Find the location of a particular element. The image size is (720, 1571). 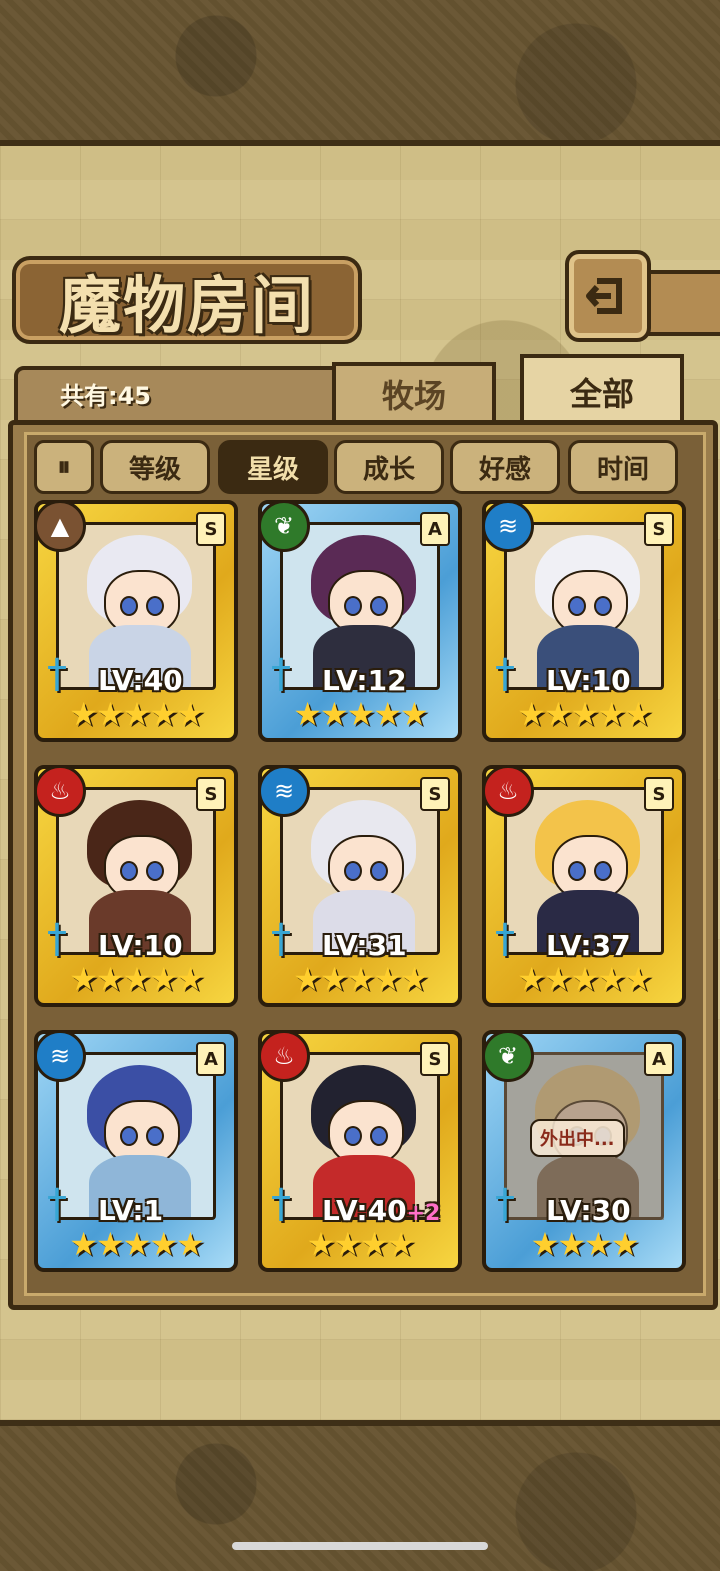

tab-ranch: 牧场 is located at coordinates (414, 392).